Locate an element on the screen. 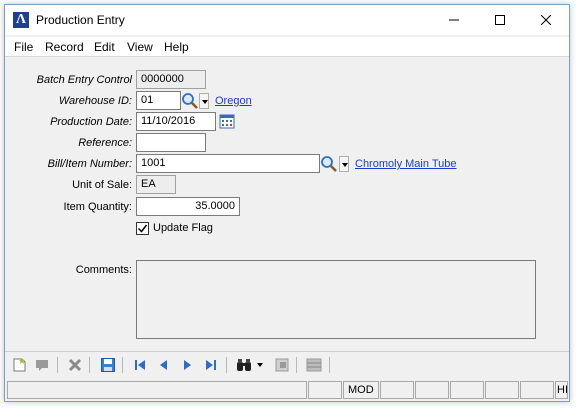  last-record-icon is located at coordinates (211, 365).